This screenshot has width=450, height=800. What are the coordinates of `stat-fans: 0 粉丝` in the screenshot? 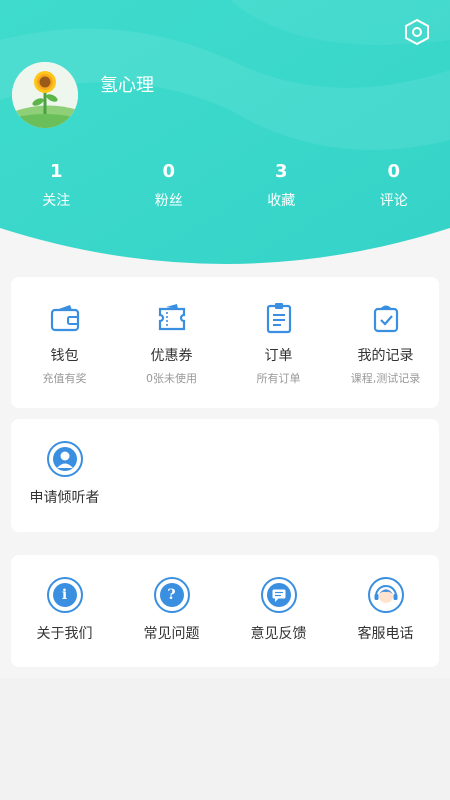 It's located at (169, 185).